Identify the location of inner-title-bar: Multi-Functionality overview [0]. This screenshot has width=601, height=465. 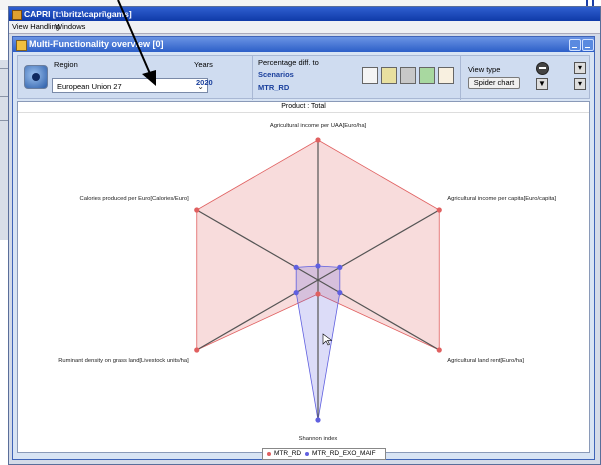
(303, 44).